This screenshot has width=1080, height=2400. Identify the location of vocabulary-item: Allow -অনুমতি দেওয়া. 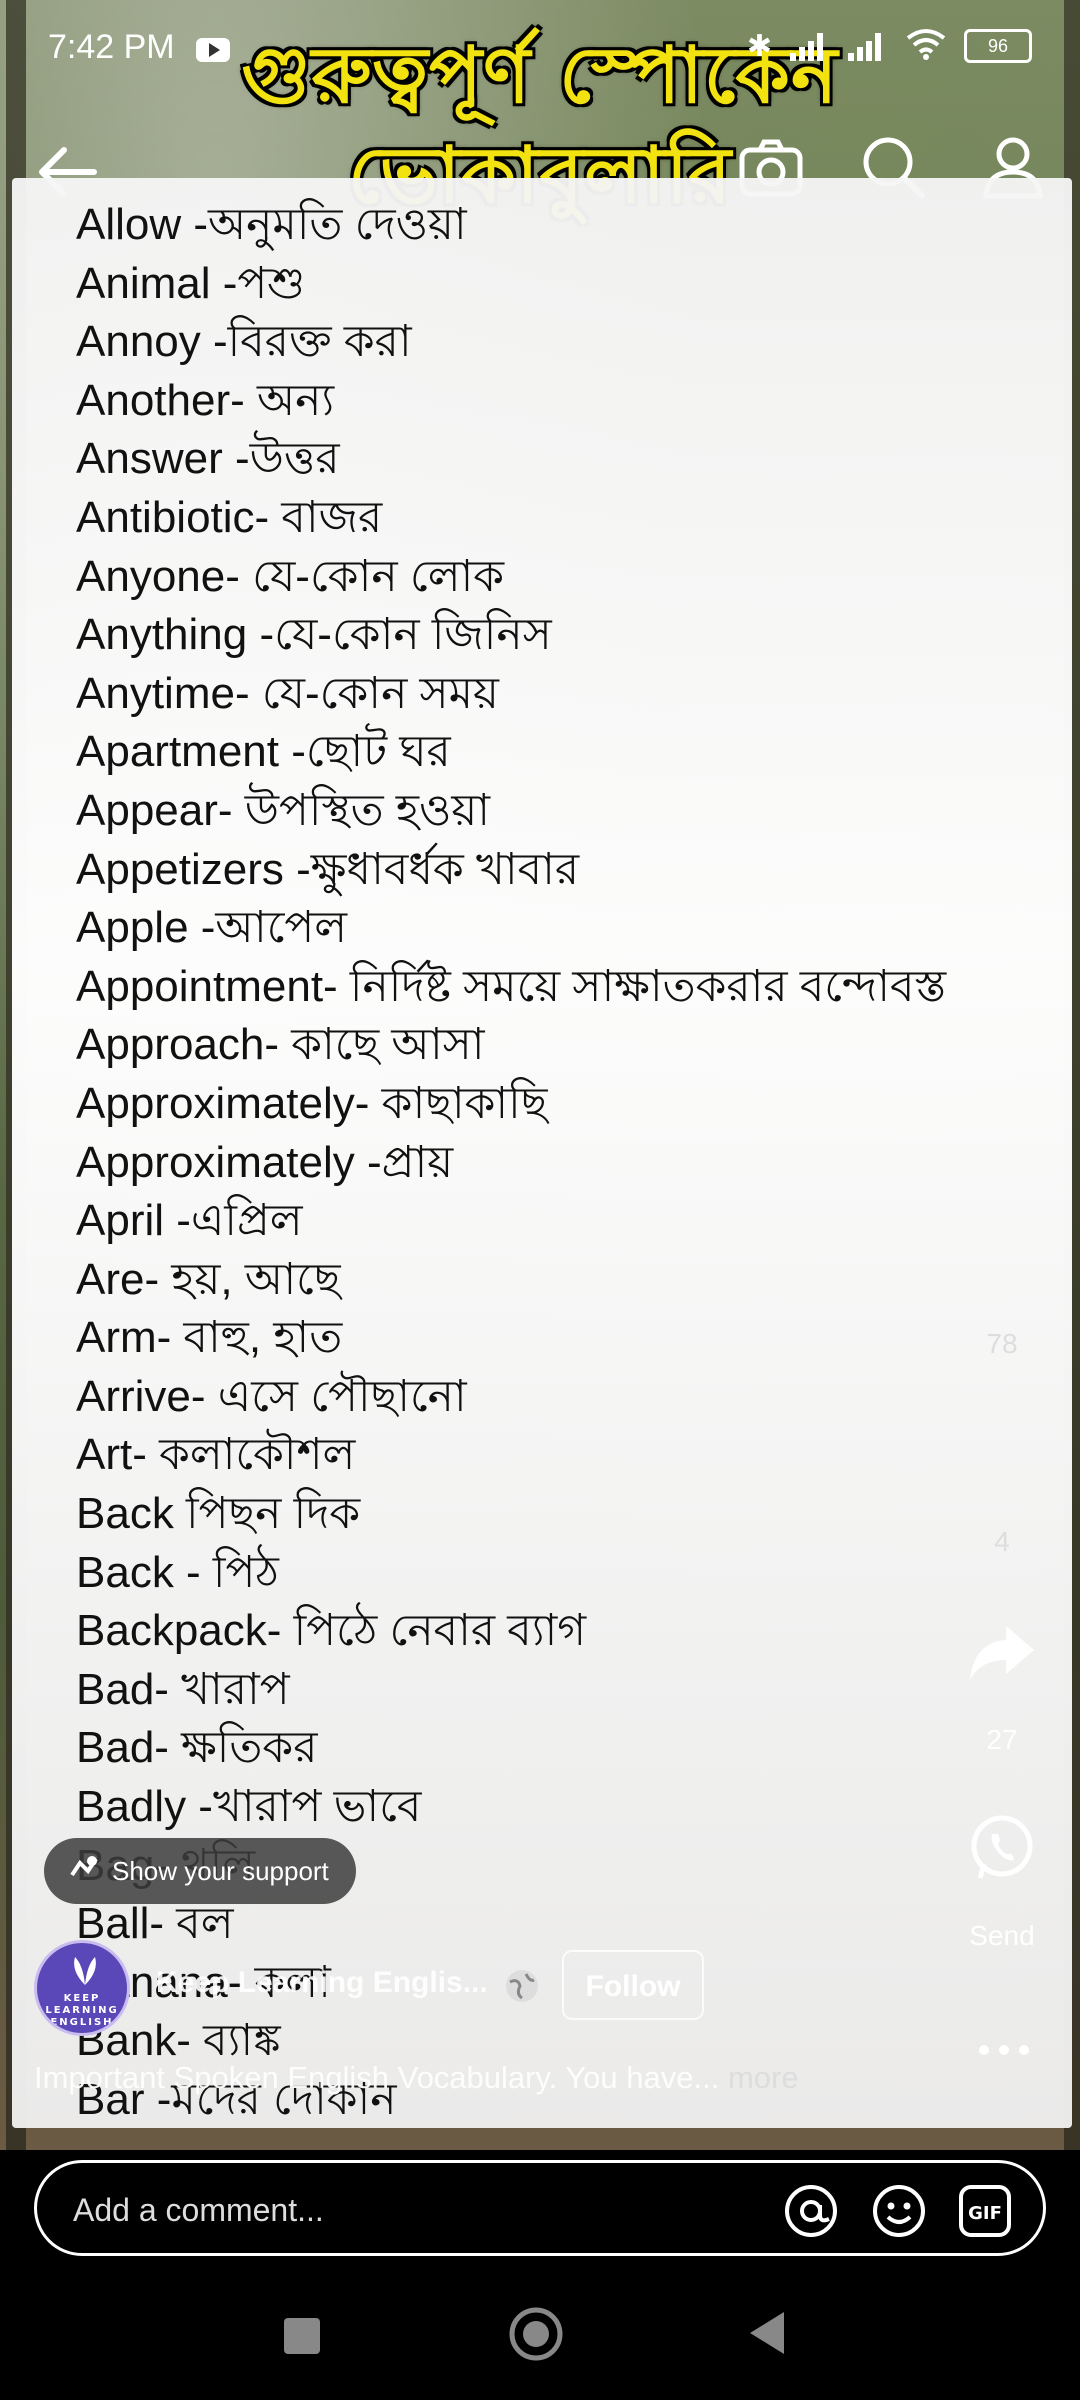
(271, 224).